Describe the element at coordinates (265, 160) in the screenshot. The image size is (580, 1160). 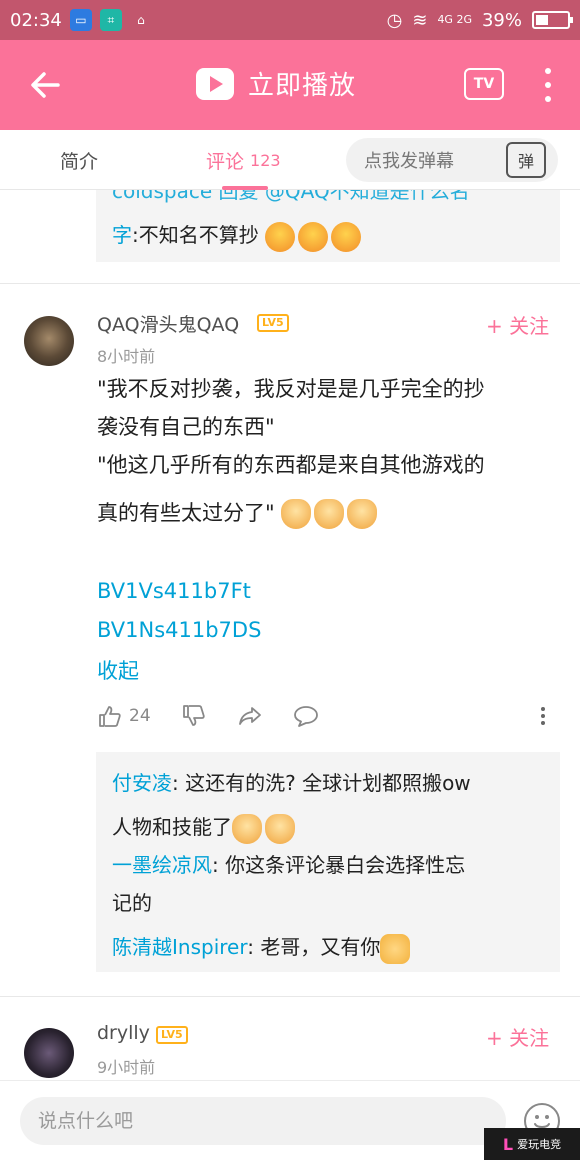
I see `comments-count: 123` at that location.